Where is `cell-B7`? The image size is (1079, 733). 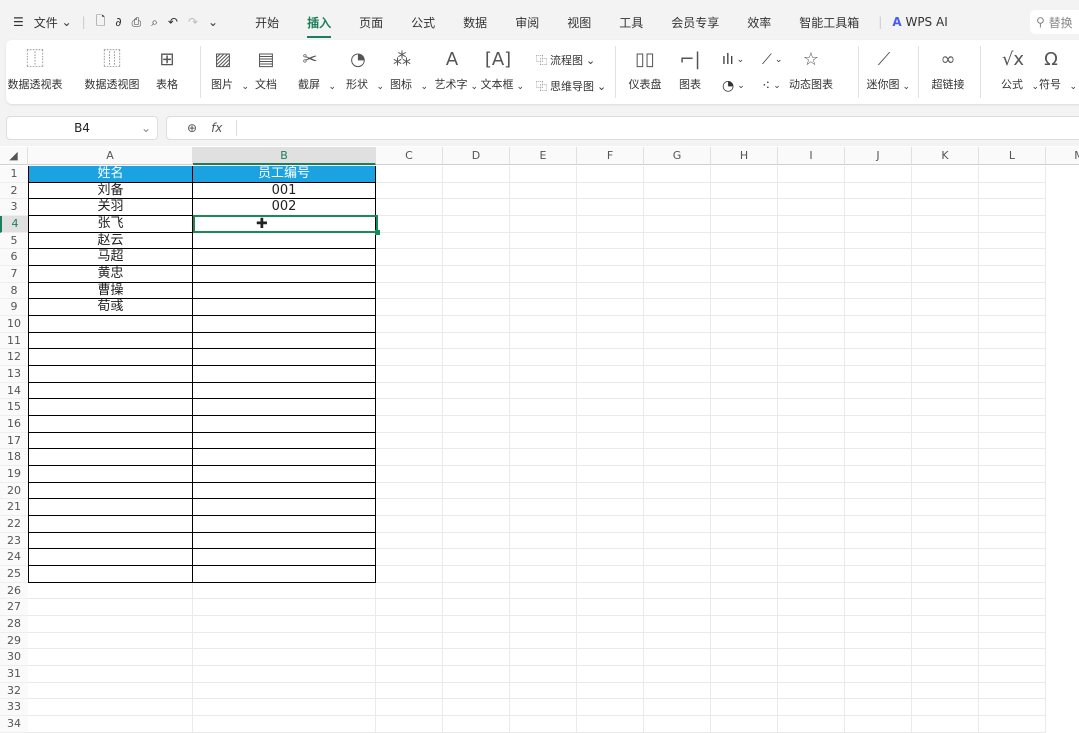 cell-B7 is located at coordinates (284, 274).